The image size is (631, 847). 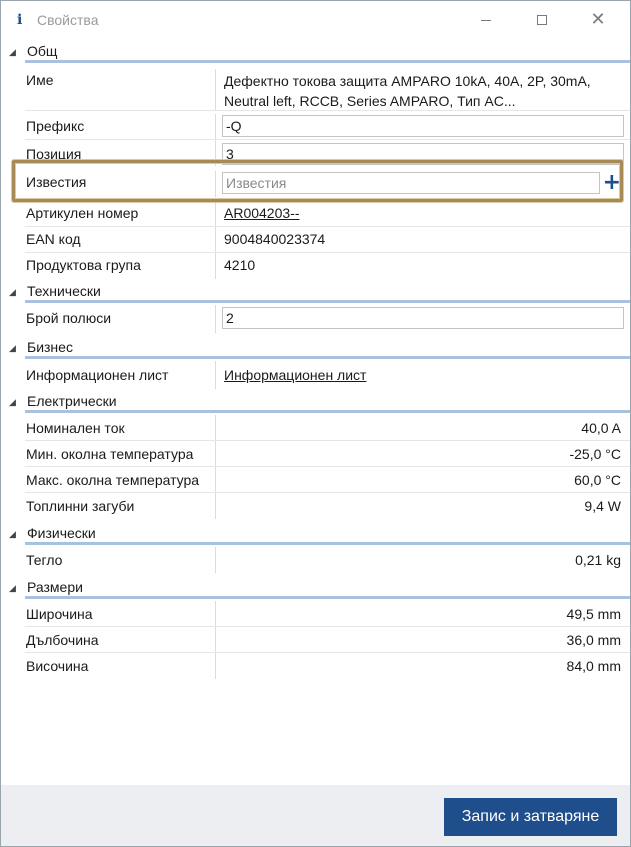 What do you see at coordinates (240, 265) in the screenshot?
I see `property-value: 4210` at bounding box center [240, 265].